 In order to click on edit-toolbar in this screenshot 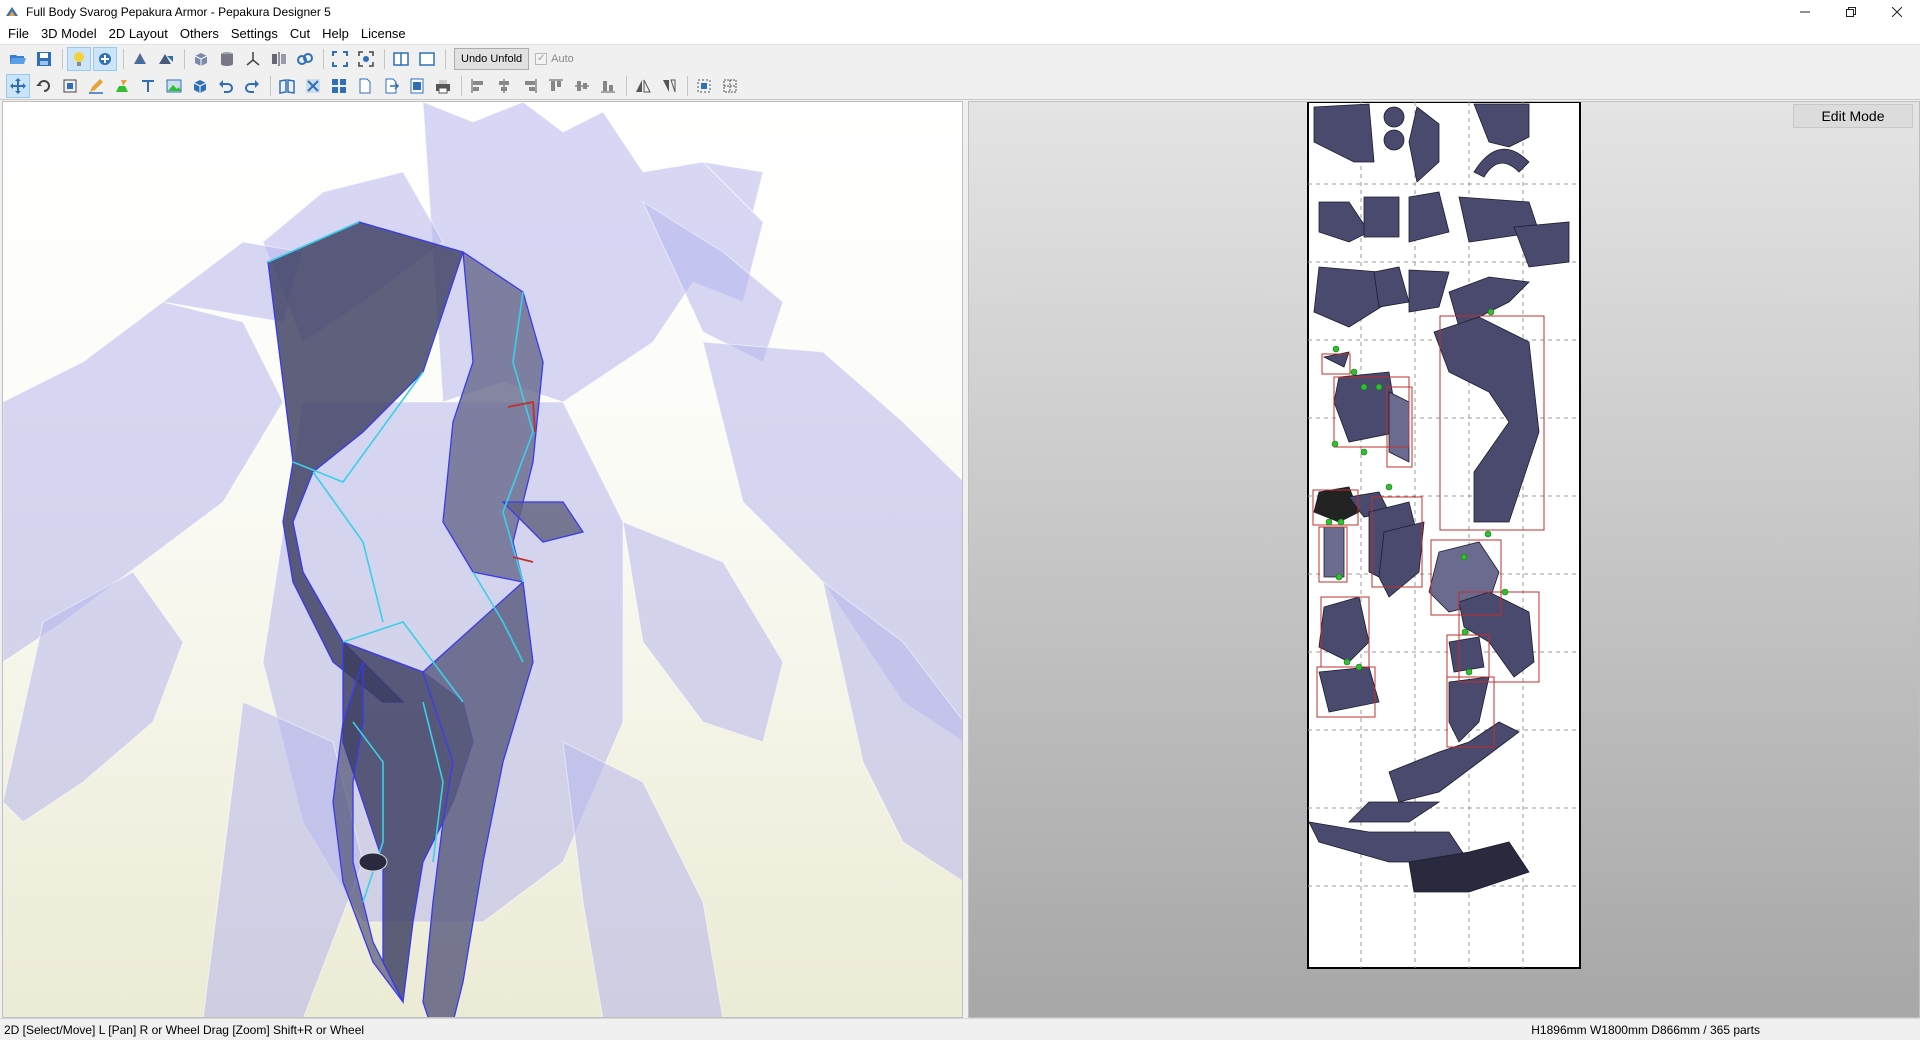, I will do `click(960, 86)`.